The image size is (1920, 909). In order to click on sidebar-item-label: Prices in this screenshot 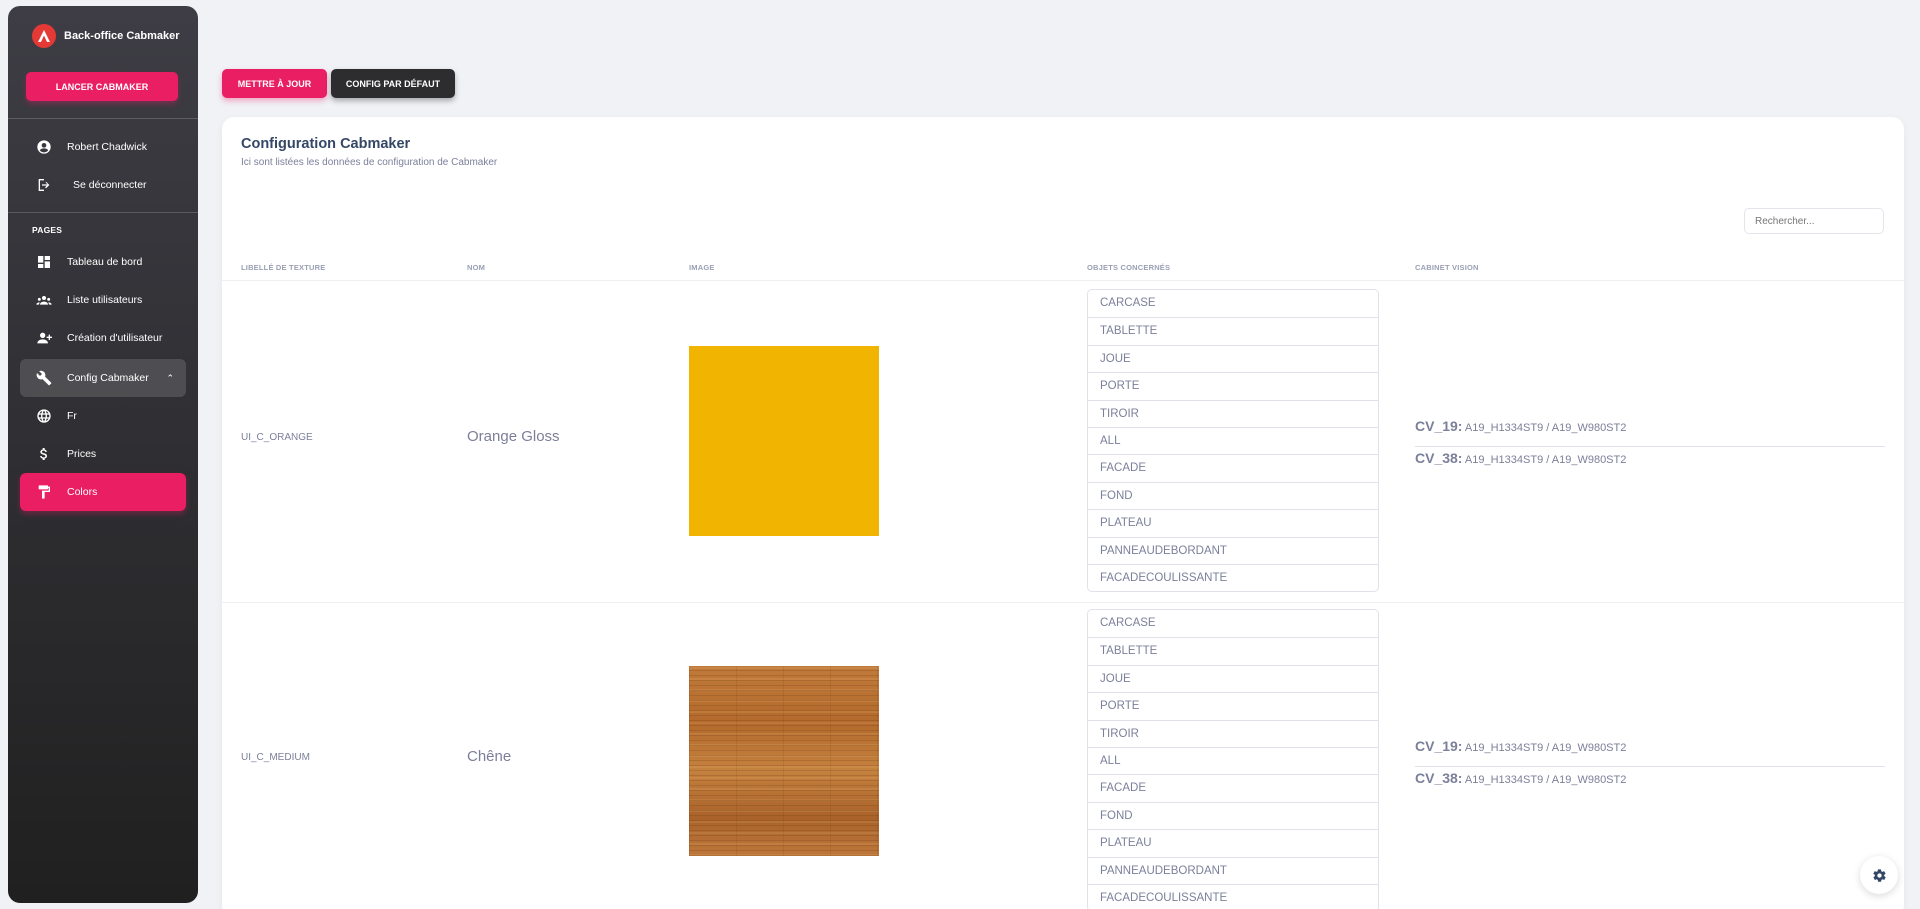, I will do `click(82, 454)`.